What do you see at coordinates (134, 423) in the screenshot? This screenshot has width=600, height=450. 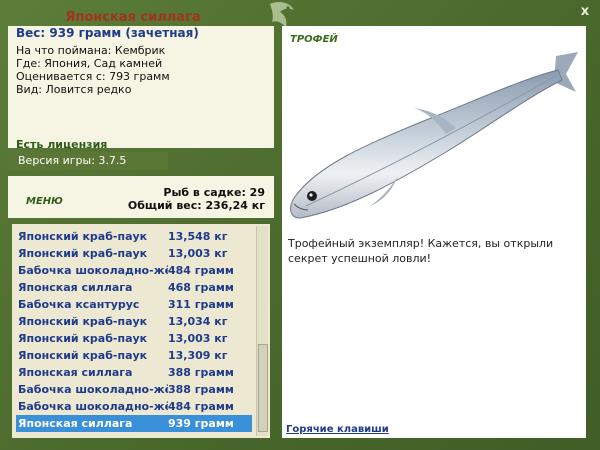 I see `catch-list-item: Японская силлага 939 грамм` at bounding box center [134, 423].